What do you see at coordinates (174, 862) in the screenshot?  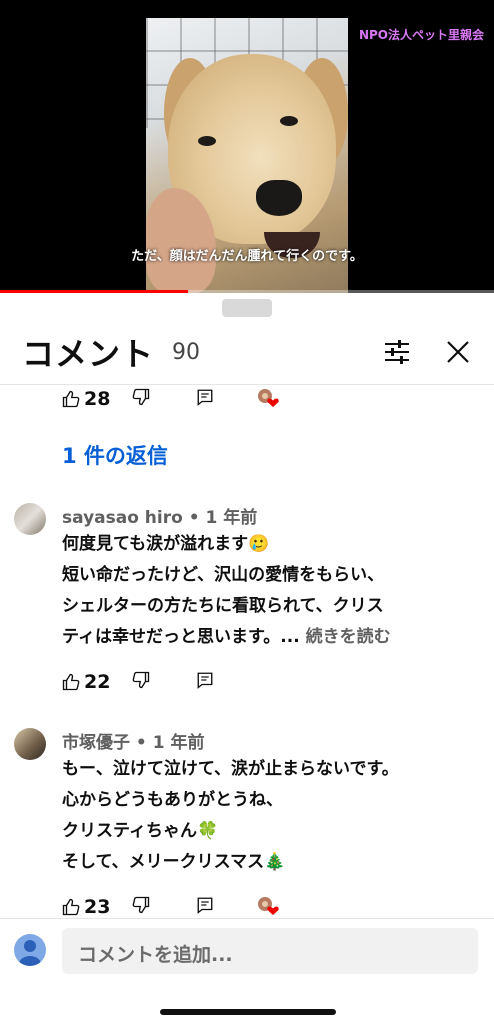 I see `comment-line: そして、メリークリスマス🎄` at bounding box center [174, 862].